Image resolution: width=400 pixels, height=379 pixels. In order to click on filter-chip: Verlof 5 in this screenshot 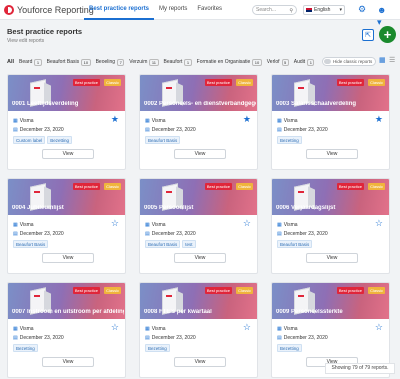, I will do `click(278, 62)`.